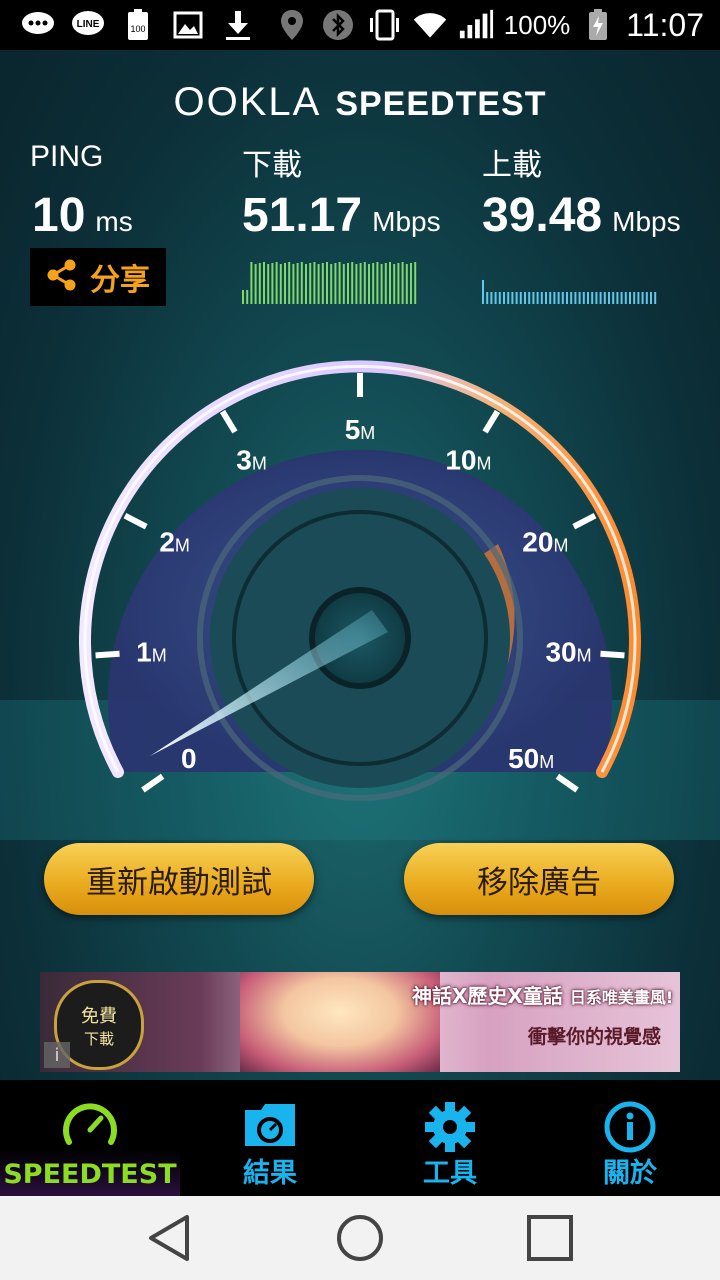 This screenshot has height=1280, width=720. What do you see at coordinates (120, 280) in the screenshot?
I see `share-label: 分享` at bounding box center [120, 280].